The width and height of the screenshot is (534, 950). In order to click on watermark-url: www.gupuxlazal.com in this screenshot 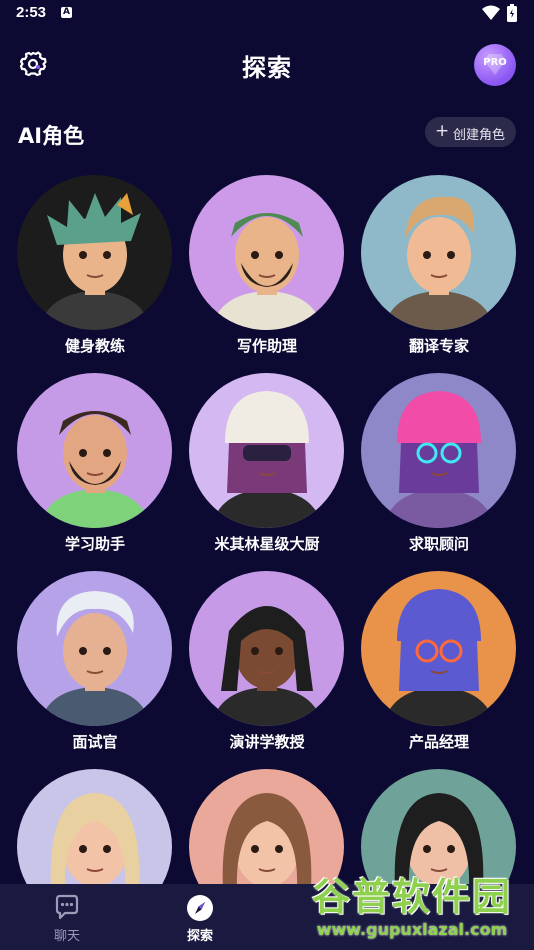, I will do `click(412, 929)`.